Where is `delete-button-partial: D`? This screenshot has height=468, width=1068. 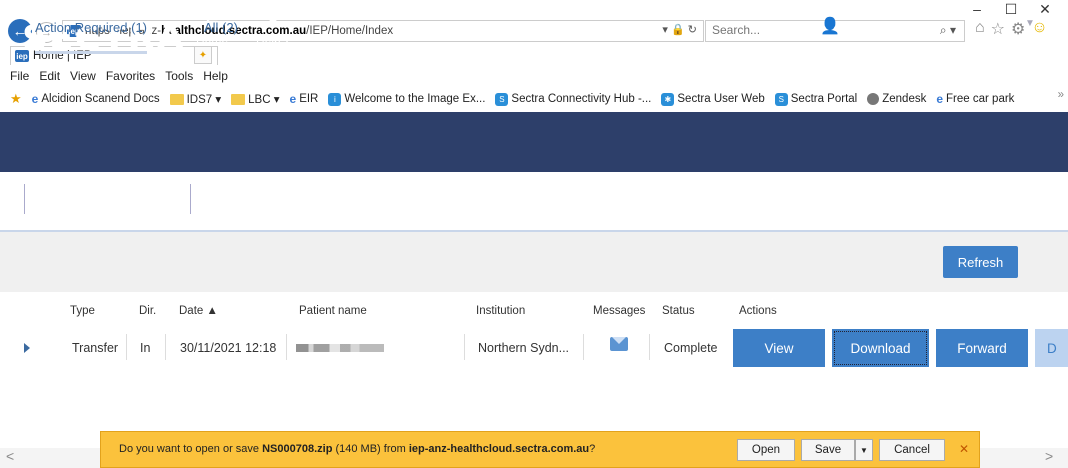 delete-button-partial: D is located at coordinates (1051, 348).